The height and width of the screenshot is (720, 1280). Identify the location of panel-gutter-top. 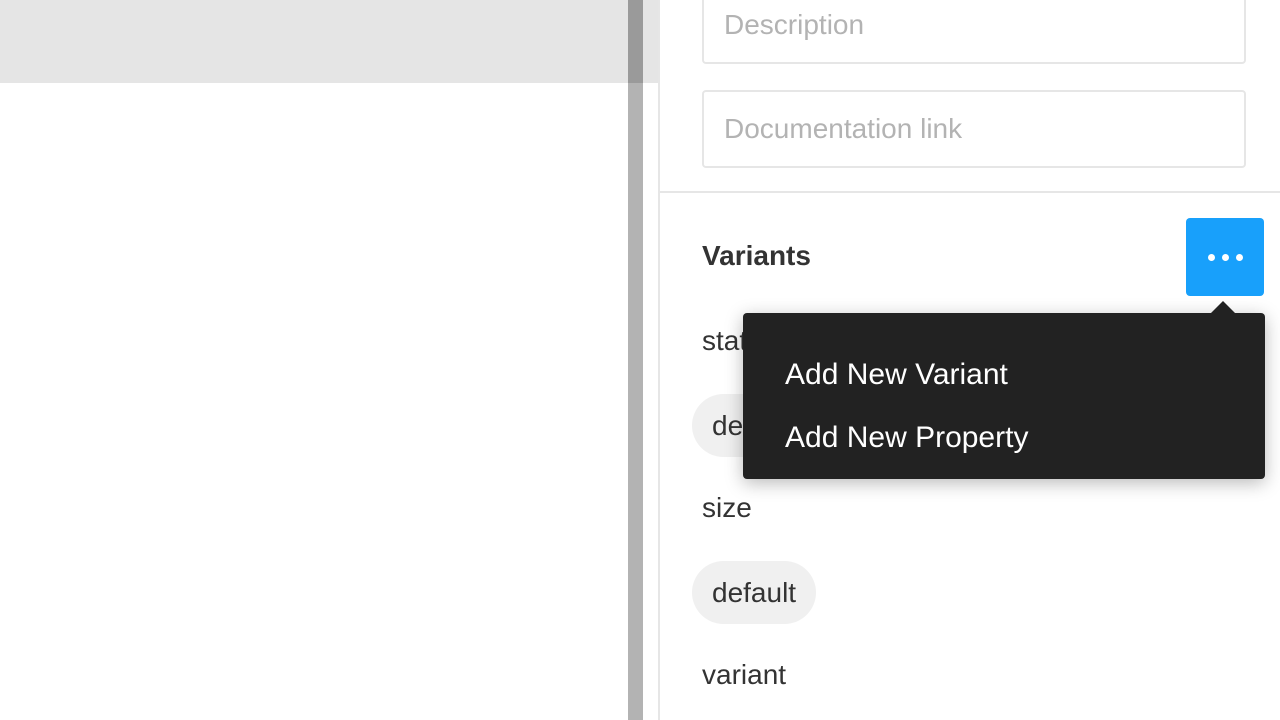
(650, 41).